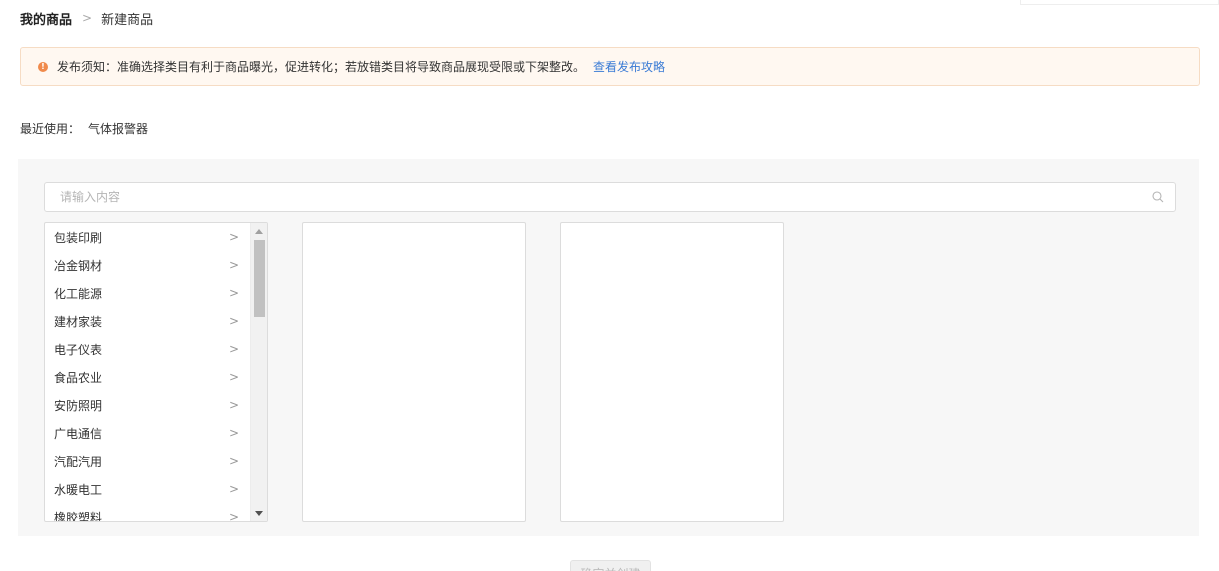 The width and height of the screenshot is (1219, 571). What do you see at coordinates (1158, 197) in the screenshot?
I see `search-icon` at bounding box center [1158, 197].